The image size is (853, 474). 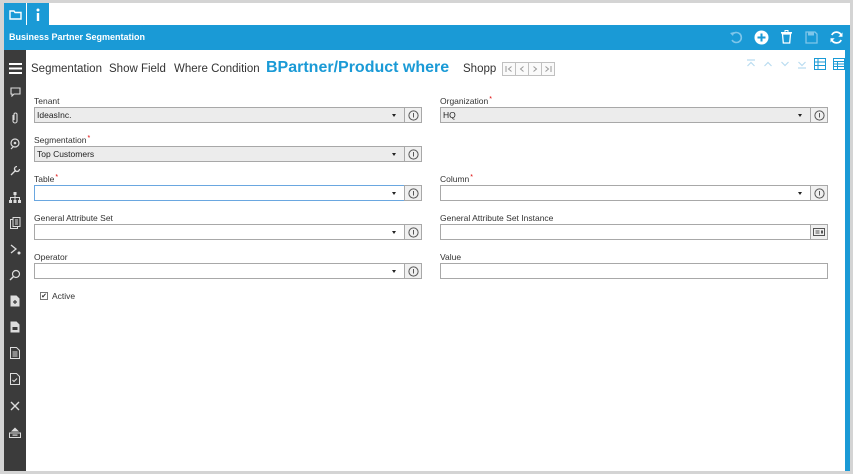 What do you see at coordinates (427, 37) in the screenshot?
I see `window-titlebar: Business Partner Segmentation` at bounding box center [427, 37].